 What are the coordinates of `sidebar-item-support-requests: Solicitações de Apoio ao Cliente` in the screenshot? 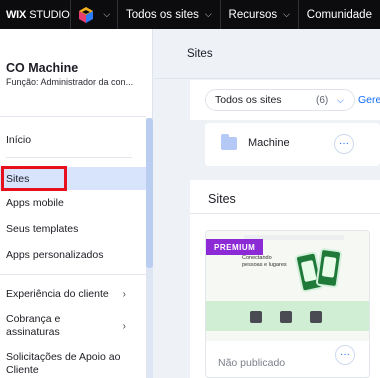 It's located at (73, 363).